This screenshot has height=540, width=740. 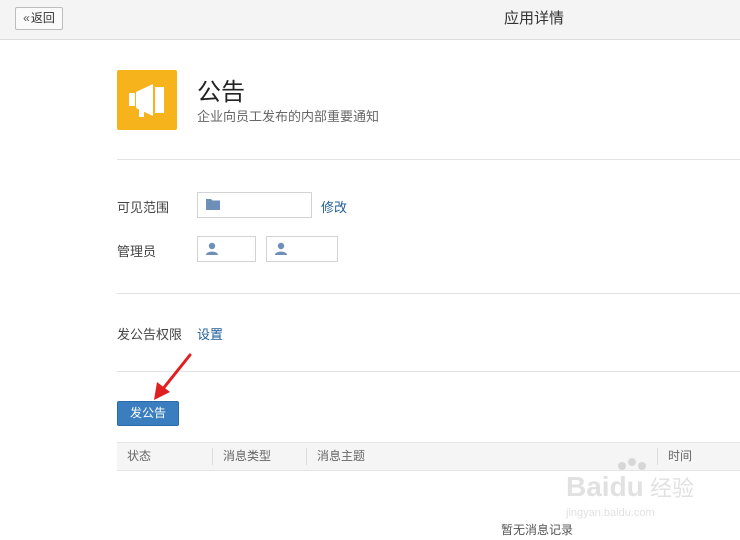 I want to click on publish-announcement-button: 发公告, so click(x=148, y=413).